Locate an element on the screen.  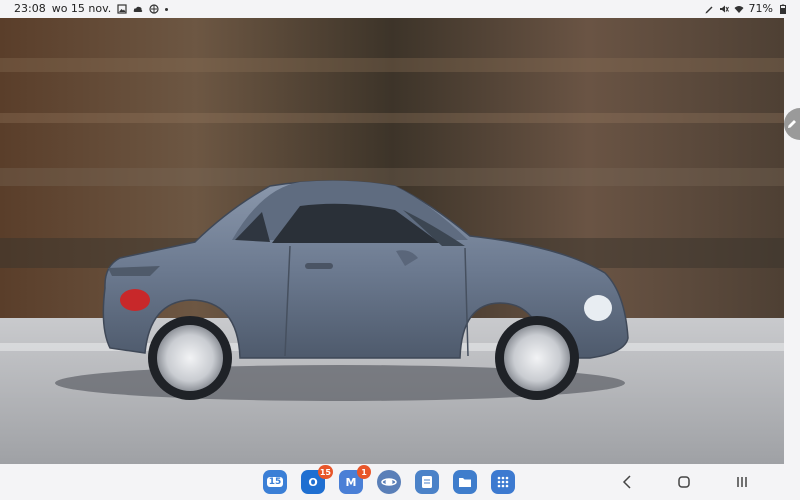
calendar-app-icon: 15 is located at coordinates (275, 482).